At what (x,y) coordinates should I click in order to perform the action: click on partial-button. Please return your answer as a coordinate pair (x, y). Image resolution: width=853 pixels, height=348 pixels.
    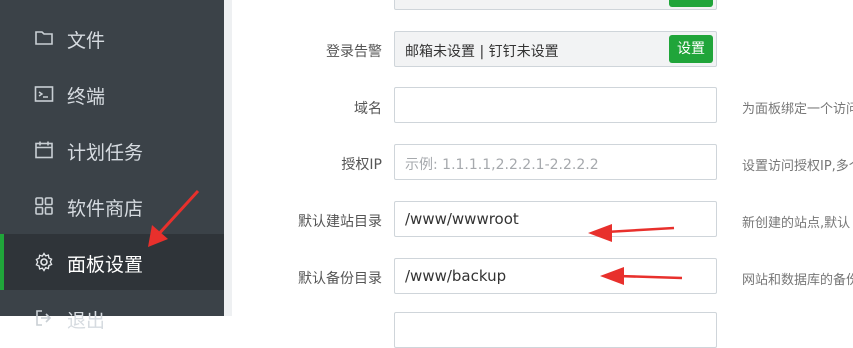
    Looking at the image, I should click on (691, 3).